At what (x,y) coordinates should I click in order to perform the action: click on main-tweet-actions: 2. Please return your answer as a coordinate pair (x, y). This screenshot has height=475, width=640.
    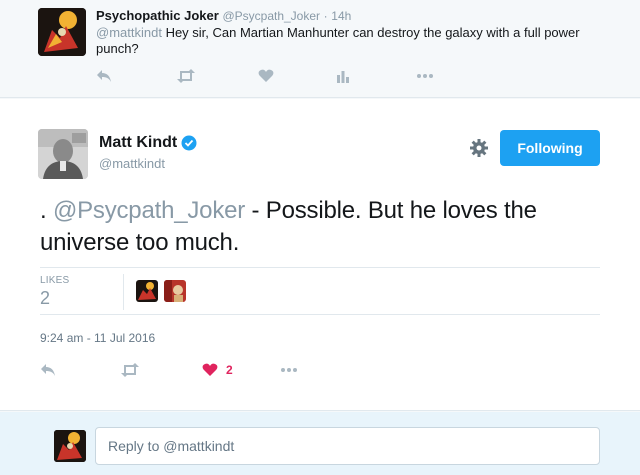
    Looking at the image, I should click on (190, 370).